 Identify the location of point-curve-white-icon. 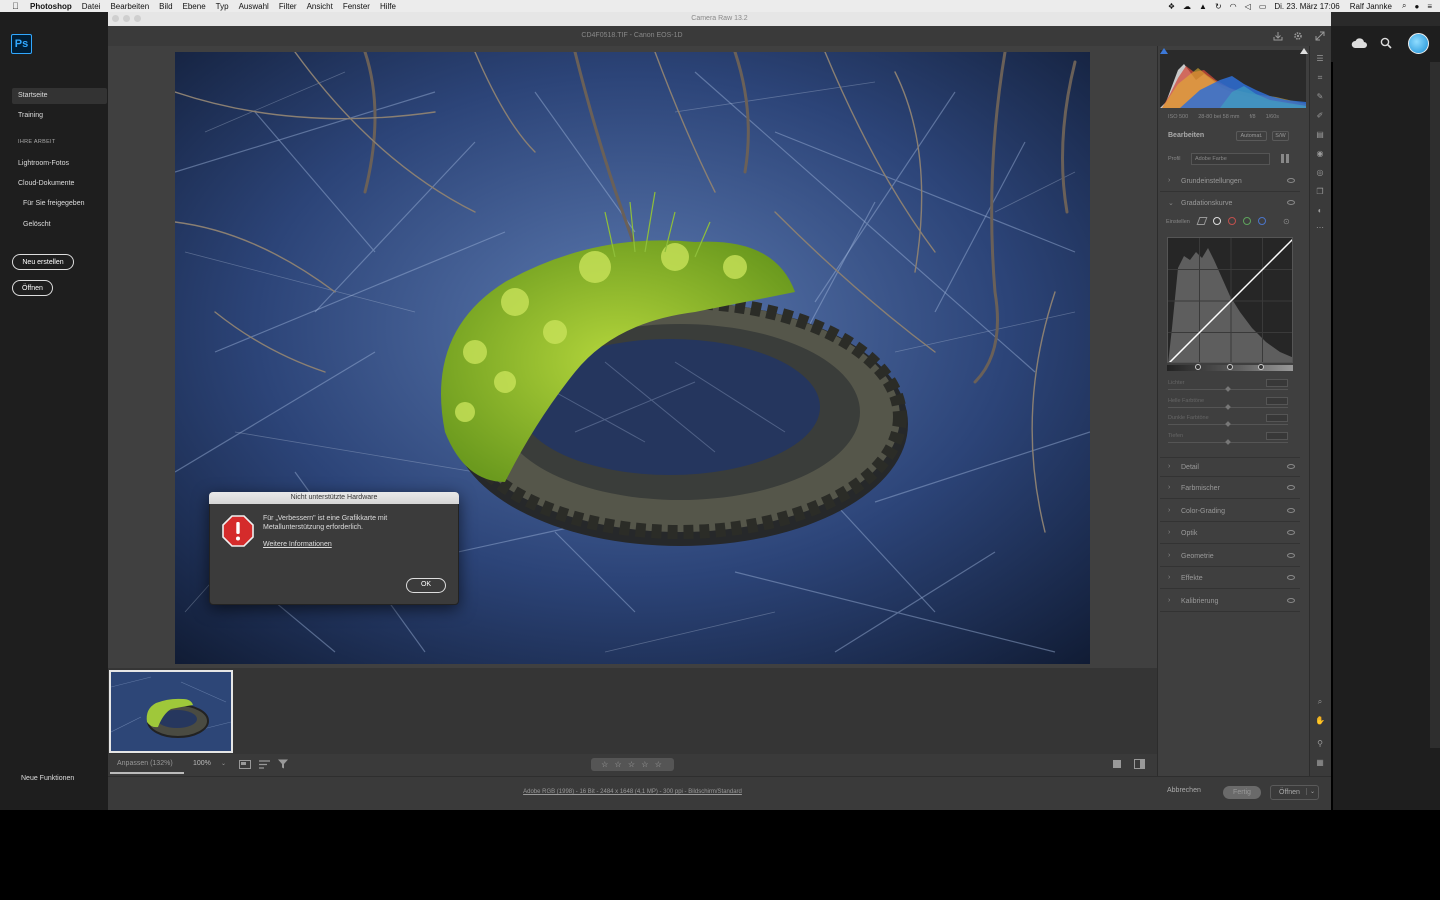
(1217, 221).